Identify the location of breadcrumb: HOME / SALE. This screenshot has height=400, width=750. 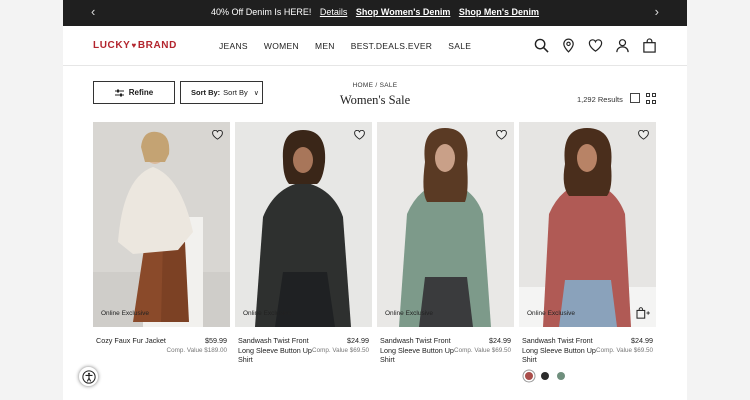
(375, 85).